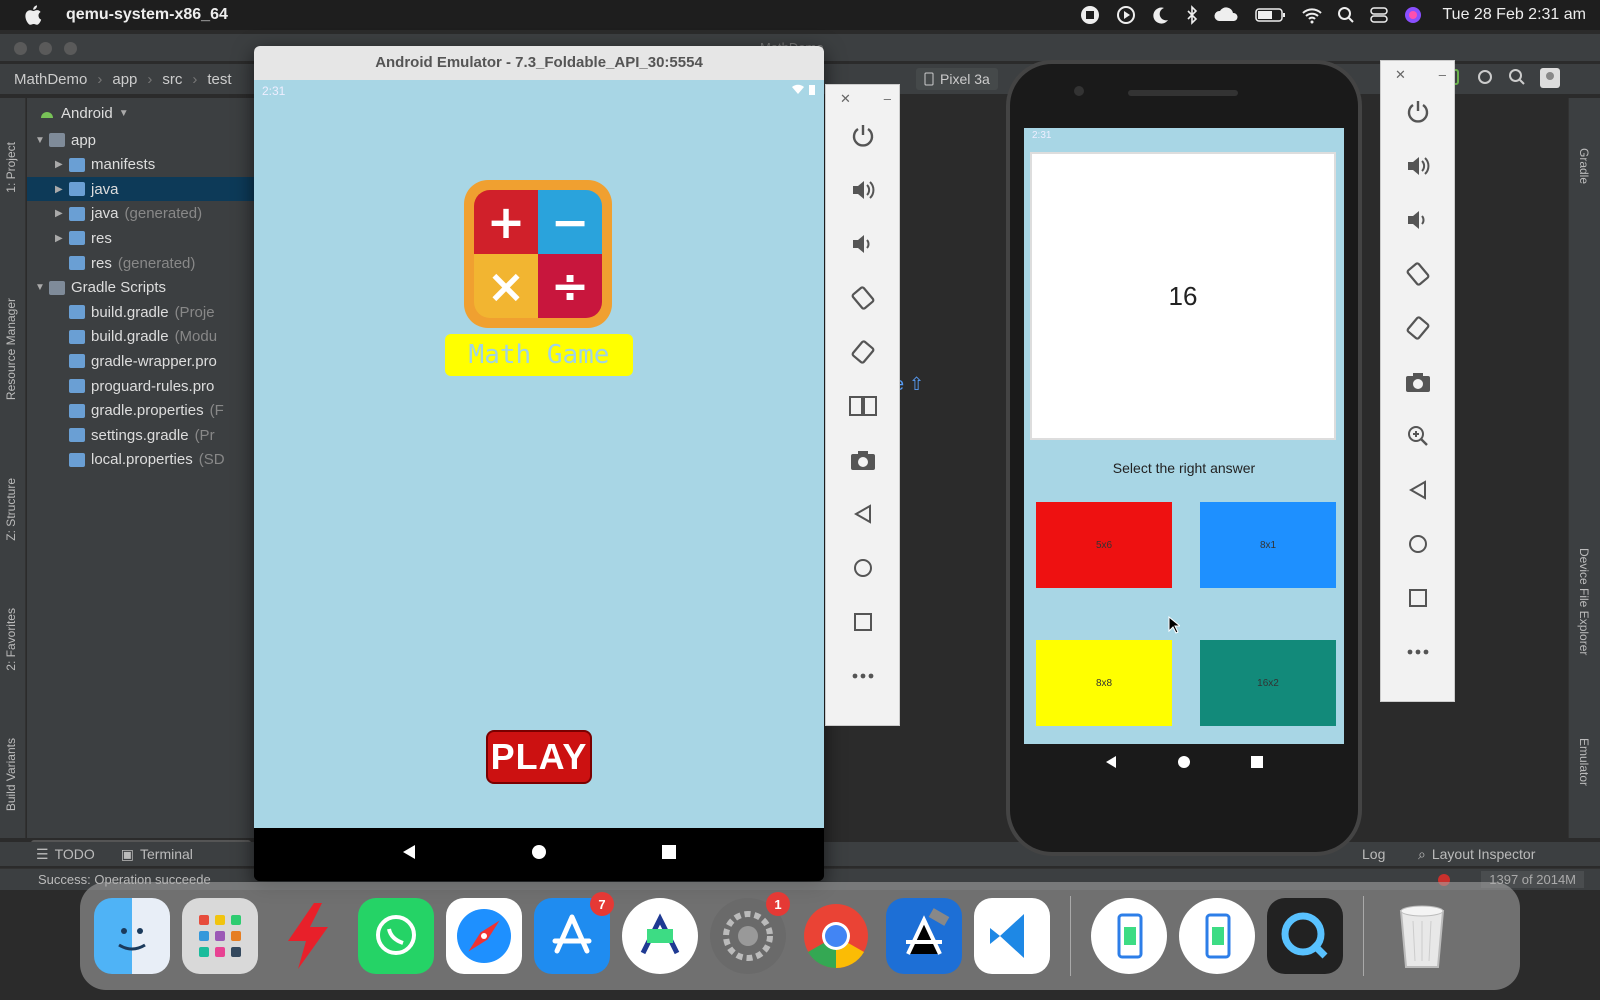  I want to click on answer-button: 5x6, so click(1104, 545).